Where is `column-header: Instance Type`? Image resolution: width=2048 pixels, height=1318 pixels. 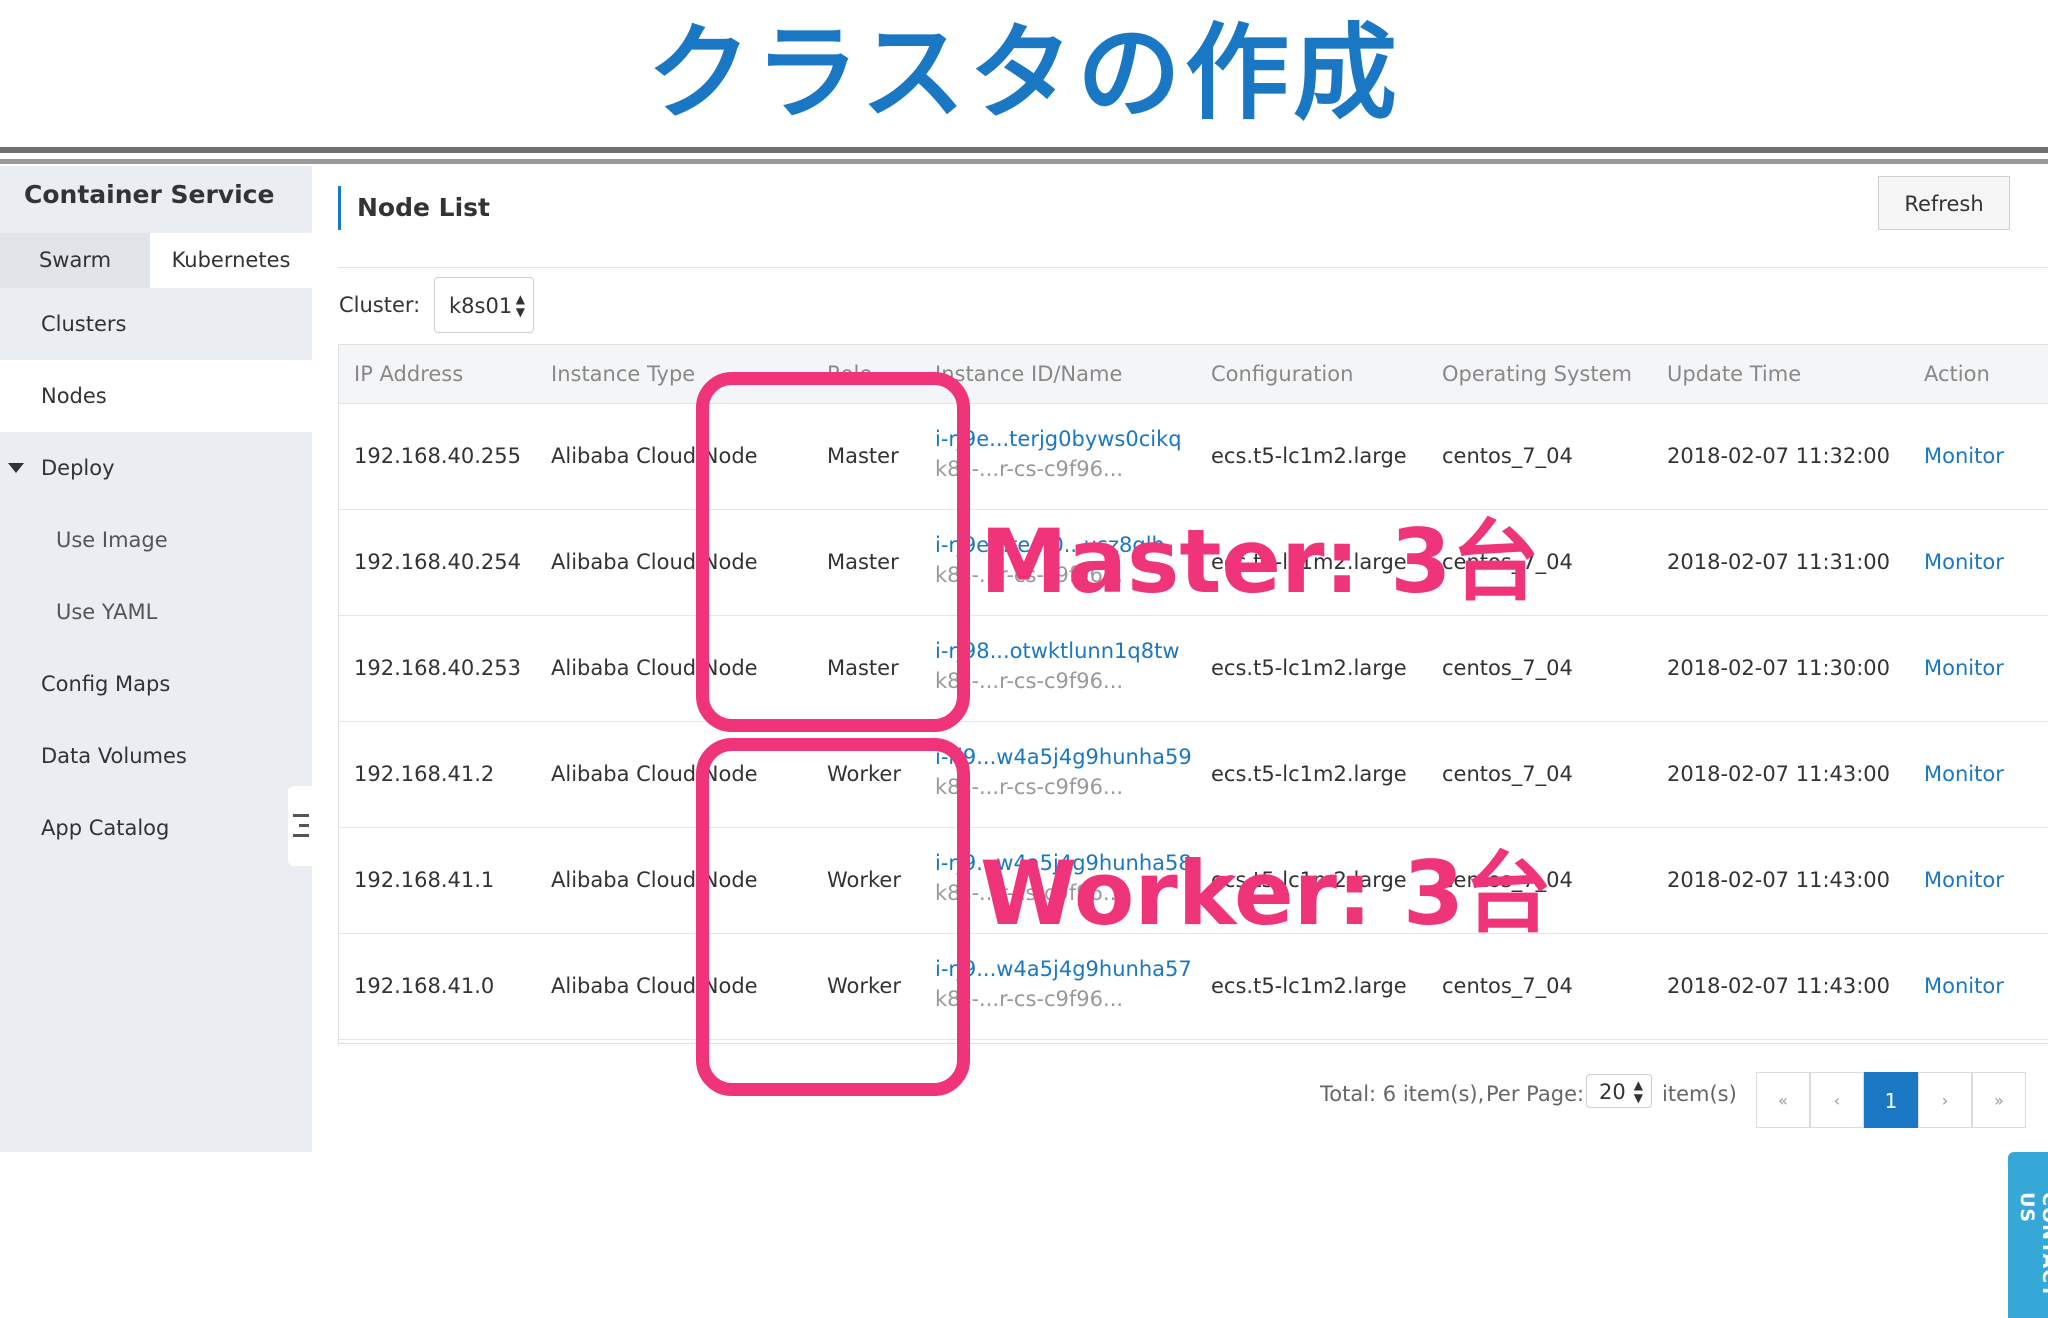
column-header: Instance Type is located at coordinates (623, 374).